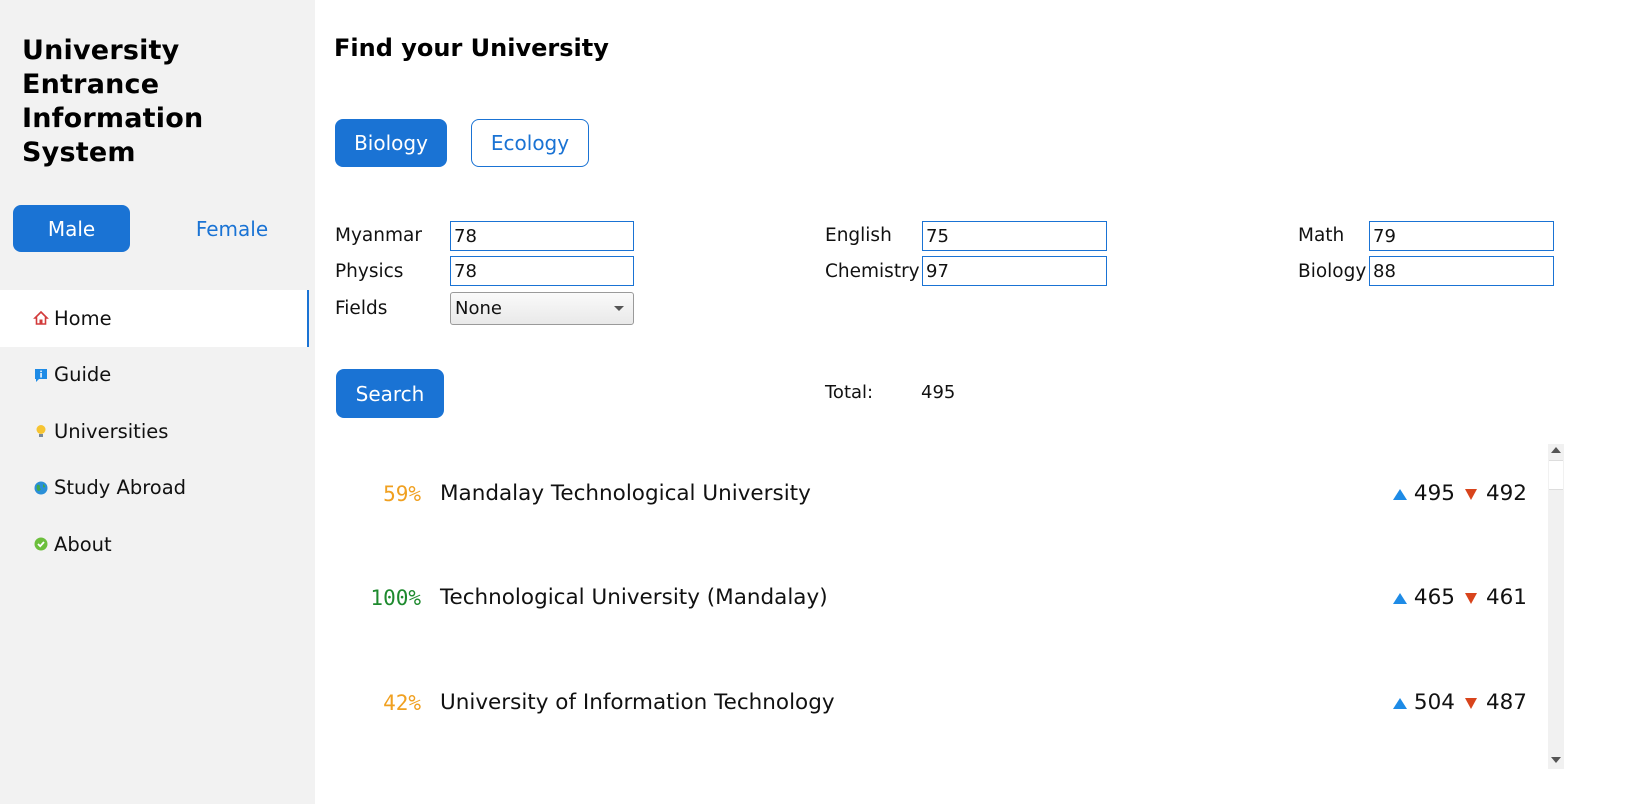 This screenshot has height=804, width=1639. Describe the element at coordinates (1321, 235) in the screenshot. I see `math-label: Math` at that location.